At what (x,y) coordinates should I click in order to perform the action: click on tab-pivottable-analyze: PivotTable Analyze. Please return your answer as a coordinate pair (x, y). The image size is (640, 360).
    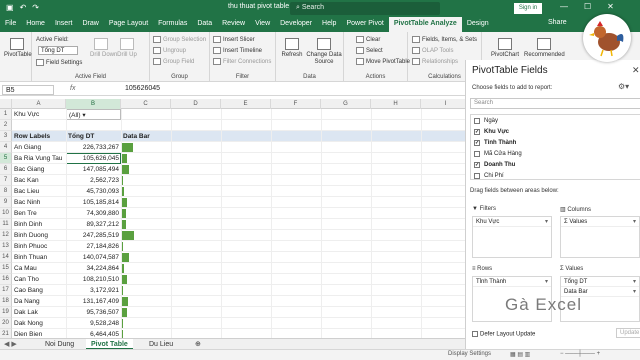
    Looking at the image, I should click on (425, 24).